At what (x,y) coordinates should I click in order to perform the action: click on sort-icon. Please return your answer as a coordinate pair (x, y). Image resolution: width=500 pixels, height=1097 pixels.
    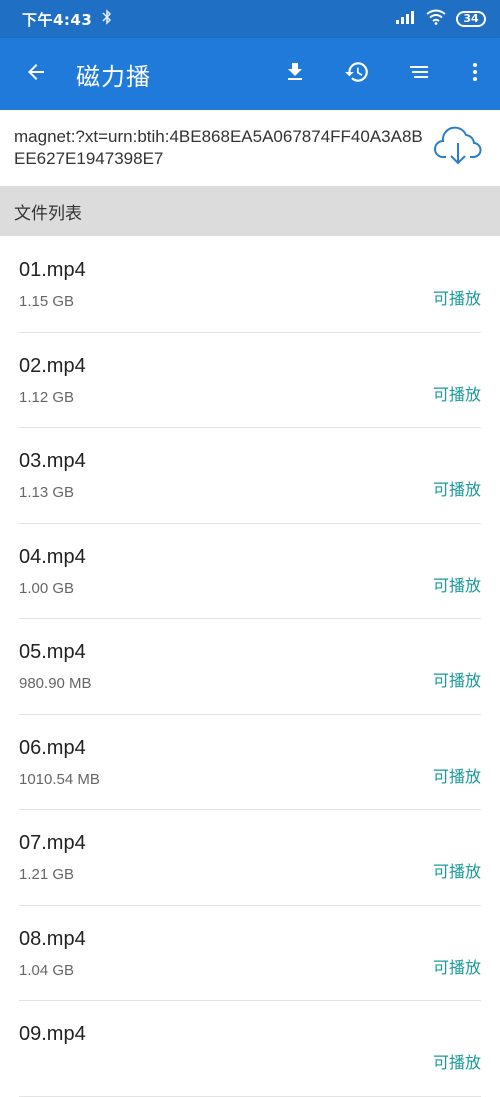
    Looking at the image, I should click on (419, 74).